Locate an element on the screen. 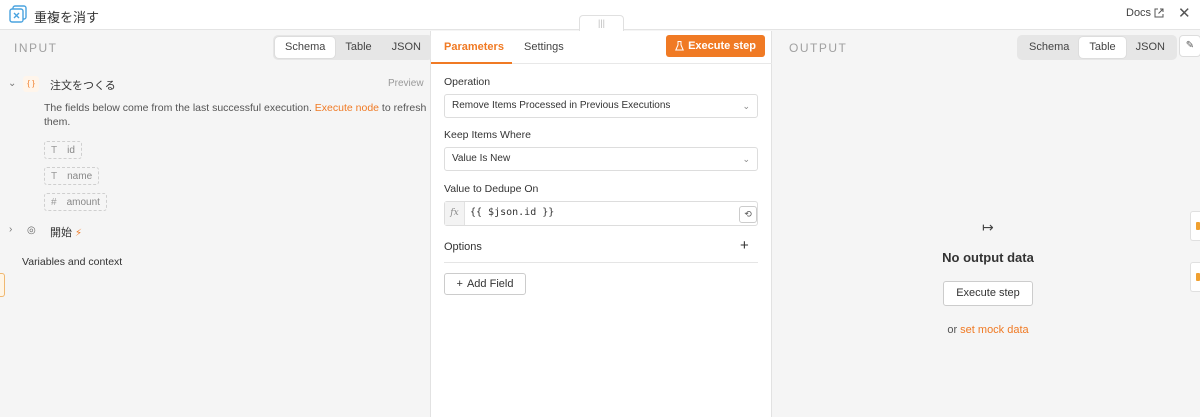 This screenshot has width=1200, height=417. add-field-button: + Add Field is located at coordinates (485, 284).